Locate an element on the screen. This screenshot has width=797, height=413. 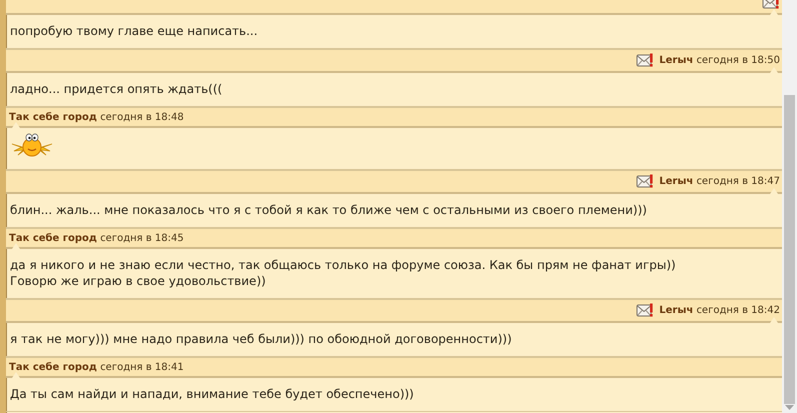
message-meta: Lerыч сегодня в 18:47 is located at coordinates (719, 181).